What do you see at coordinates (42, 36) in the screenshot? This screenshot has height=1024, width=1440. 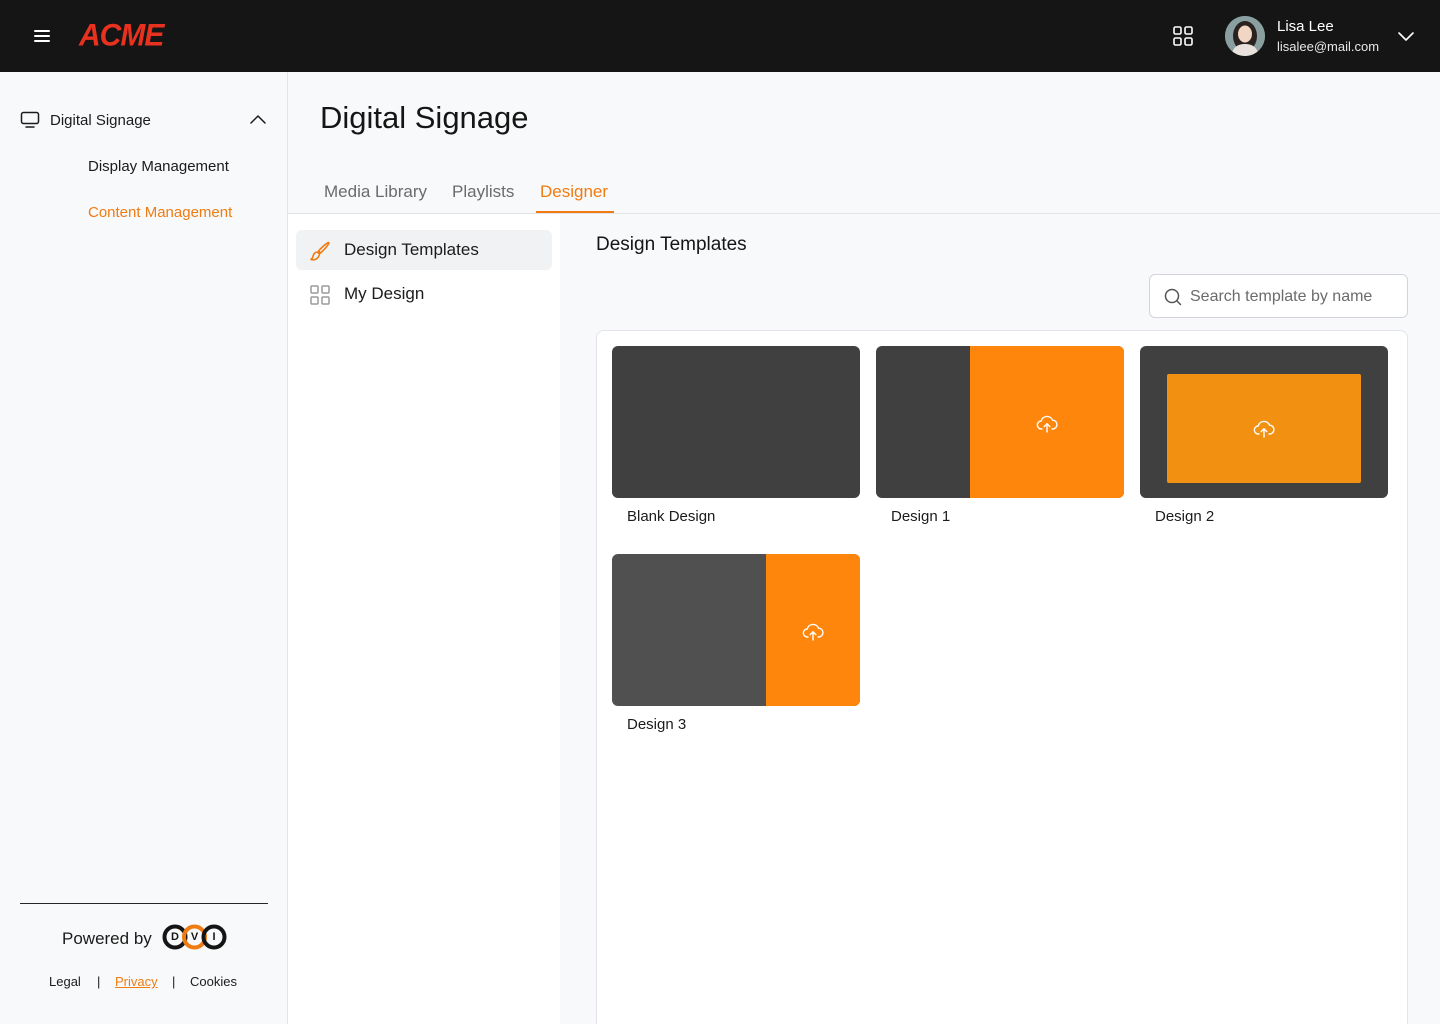 I see `hamburger-menu-icon` at bounding box center [42, 36].